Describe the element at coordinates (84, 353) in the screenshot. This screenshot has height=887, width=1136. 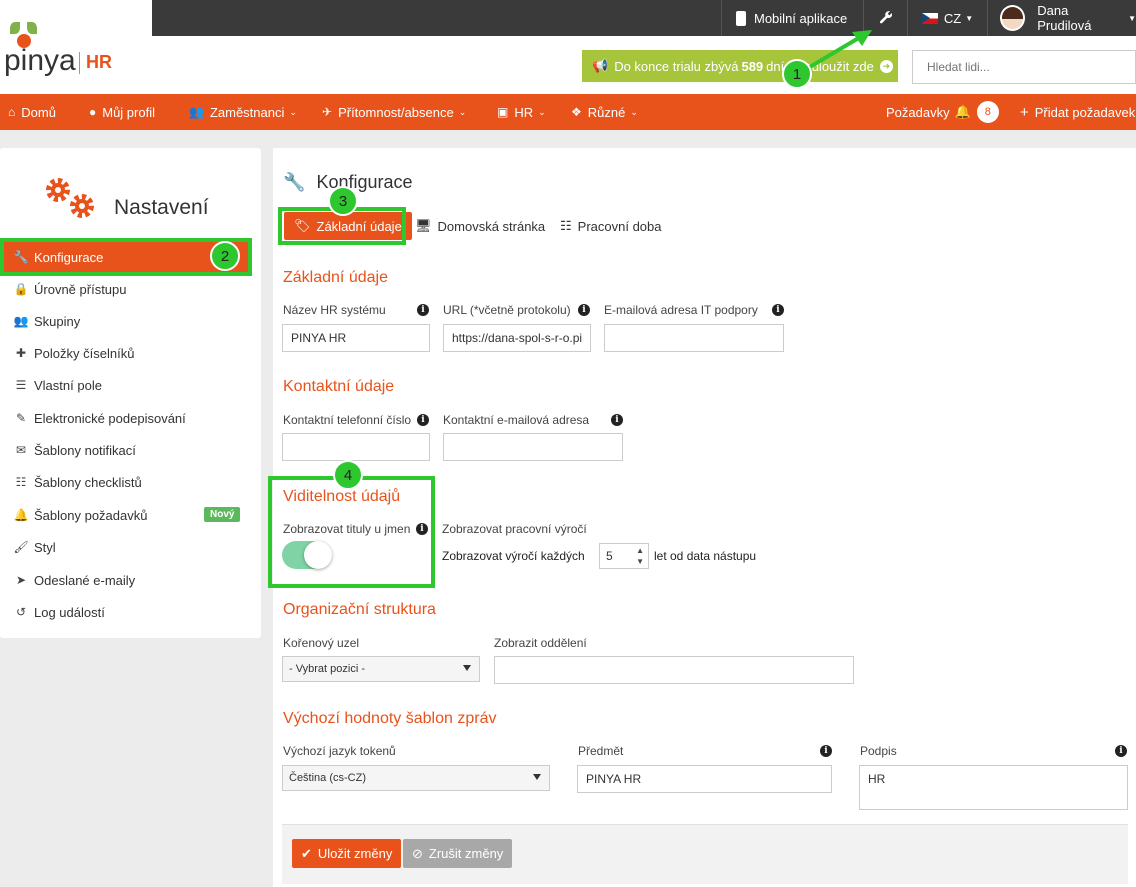
I see `sidebar-item-label: Položky číselníků` at that location.